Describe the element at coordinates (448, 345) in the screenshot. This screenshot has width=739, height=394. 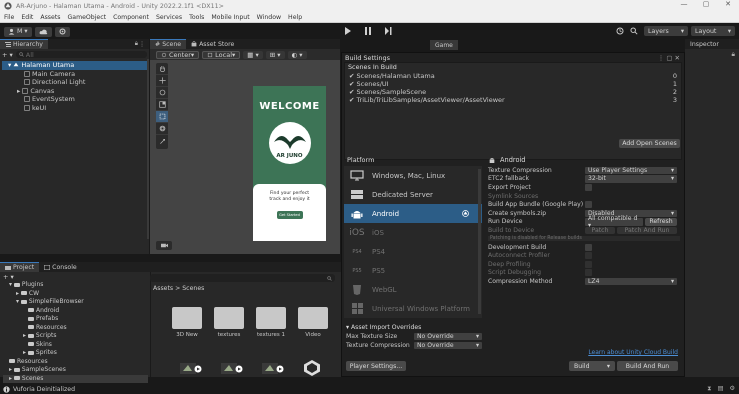
I see `override-texture-compression-dropdown: No Override ▾` at that location.